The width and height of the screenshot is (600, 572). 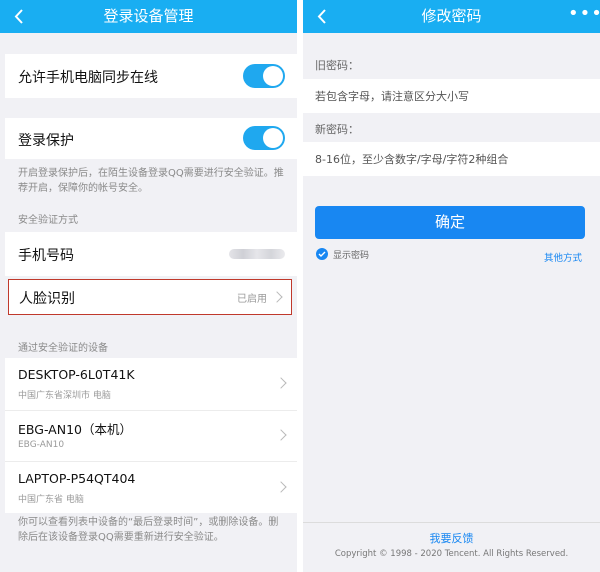 I want to click on old-password-input, so click(x=451, y=96).